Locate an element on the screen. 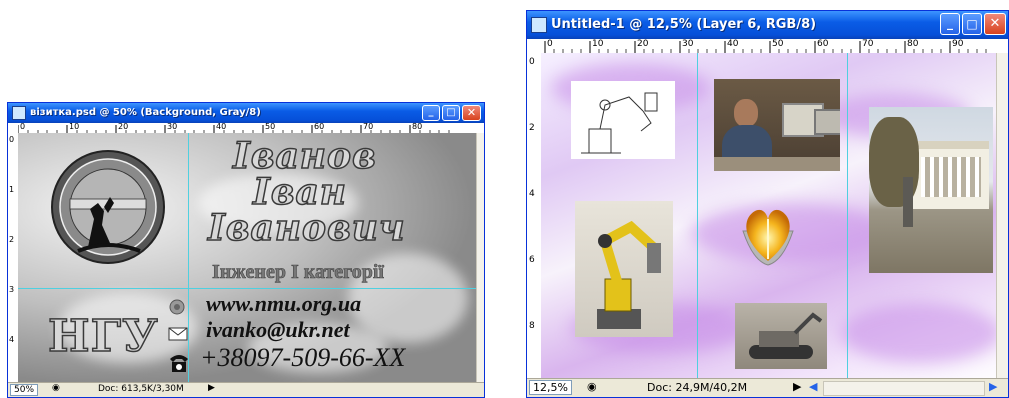  horizontal-ruler: 0 10 20 30 40 50 60 70 80 90 is located at coordinates (774, 46).